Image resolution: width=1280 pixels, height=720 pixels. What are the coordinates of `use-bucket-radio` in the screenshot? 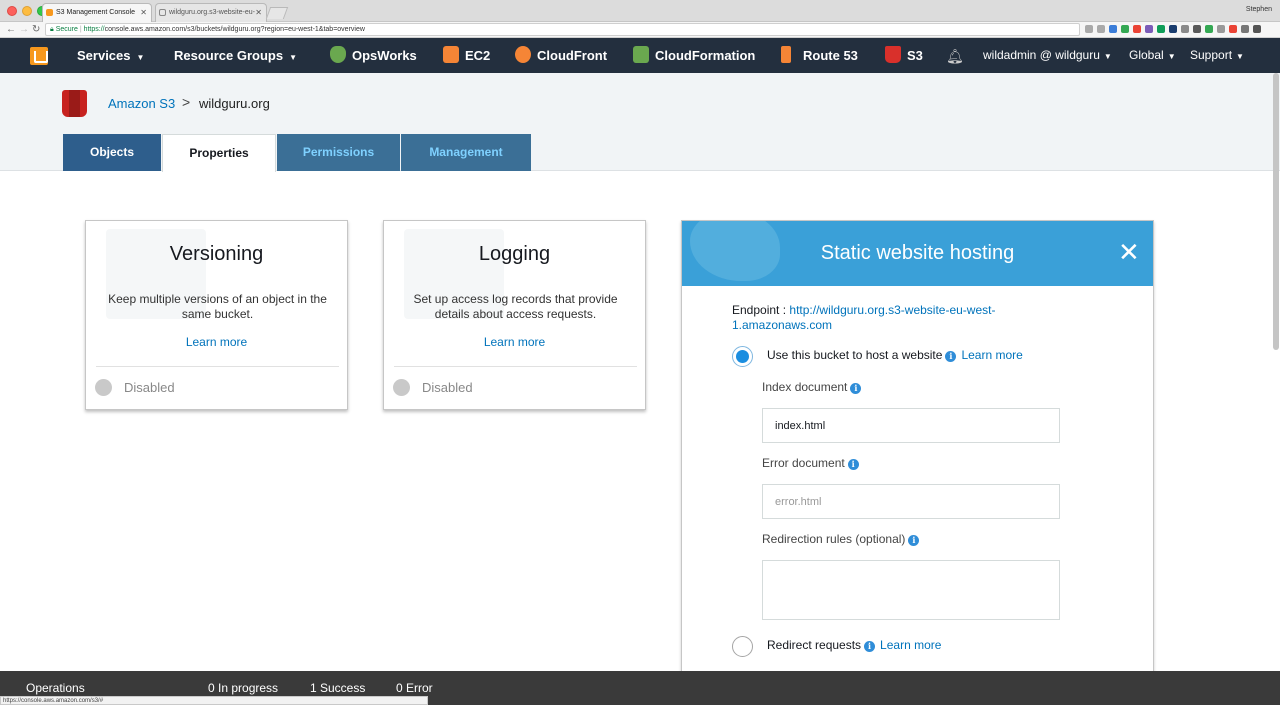 It's located at (742, 356).